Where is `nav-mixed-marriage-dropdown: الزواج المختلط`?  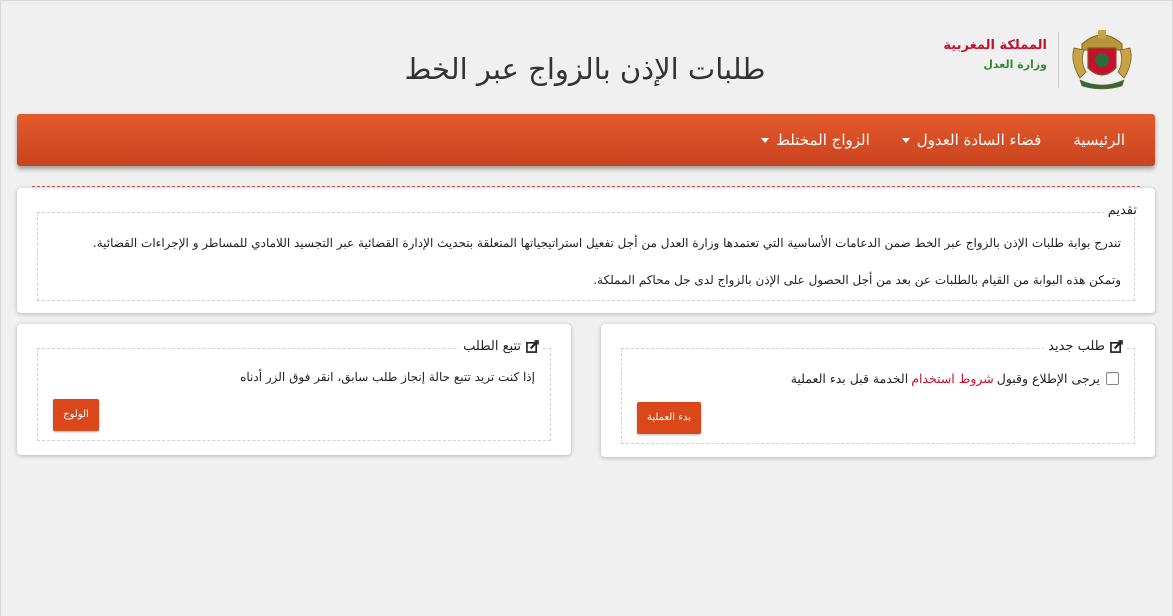 nav-mixed-marriage-dropdown: الزواج المختلط is located at coordinates (815, 140).